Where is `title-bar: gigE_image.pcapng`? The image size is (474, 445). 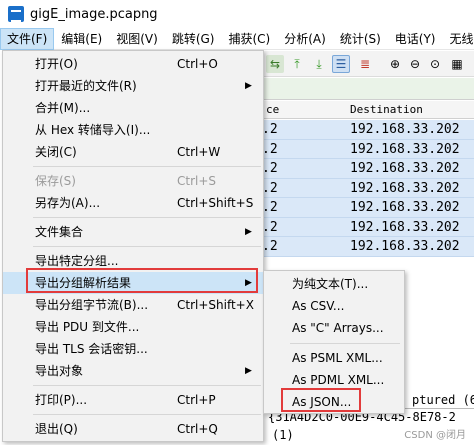
title-bar: gigE_image.pcapng is located at coordinates (237, 14).